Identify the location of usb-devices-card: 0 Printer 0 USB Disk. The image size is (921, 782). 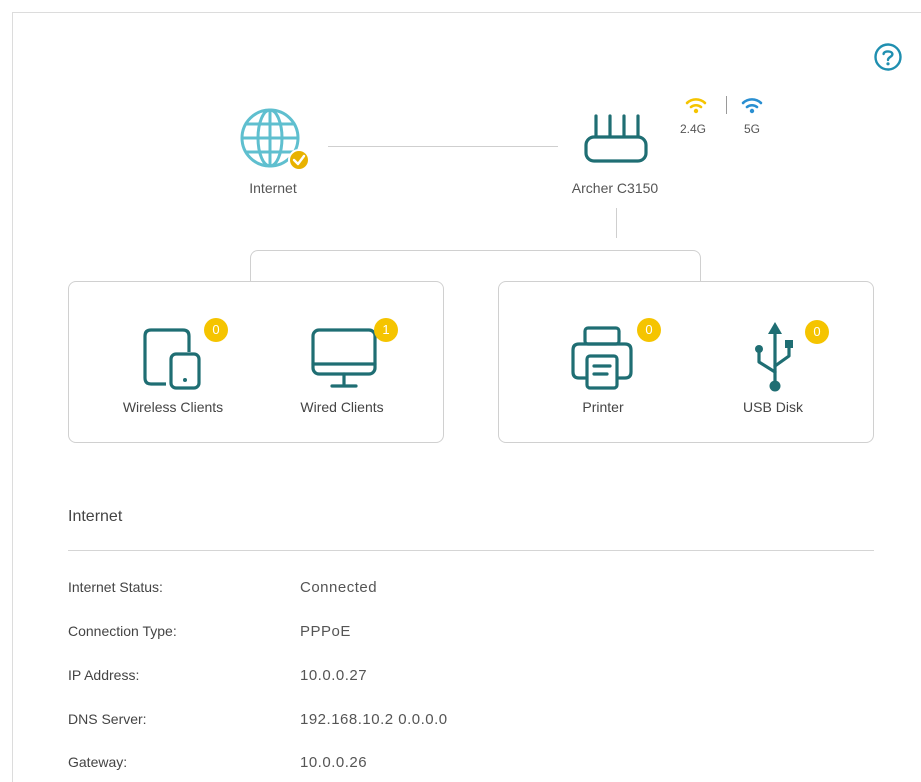
(686, 362).